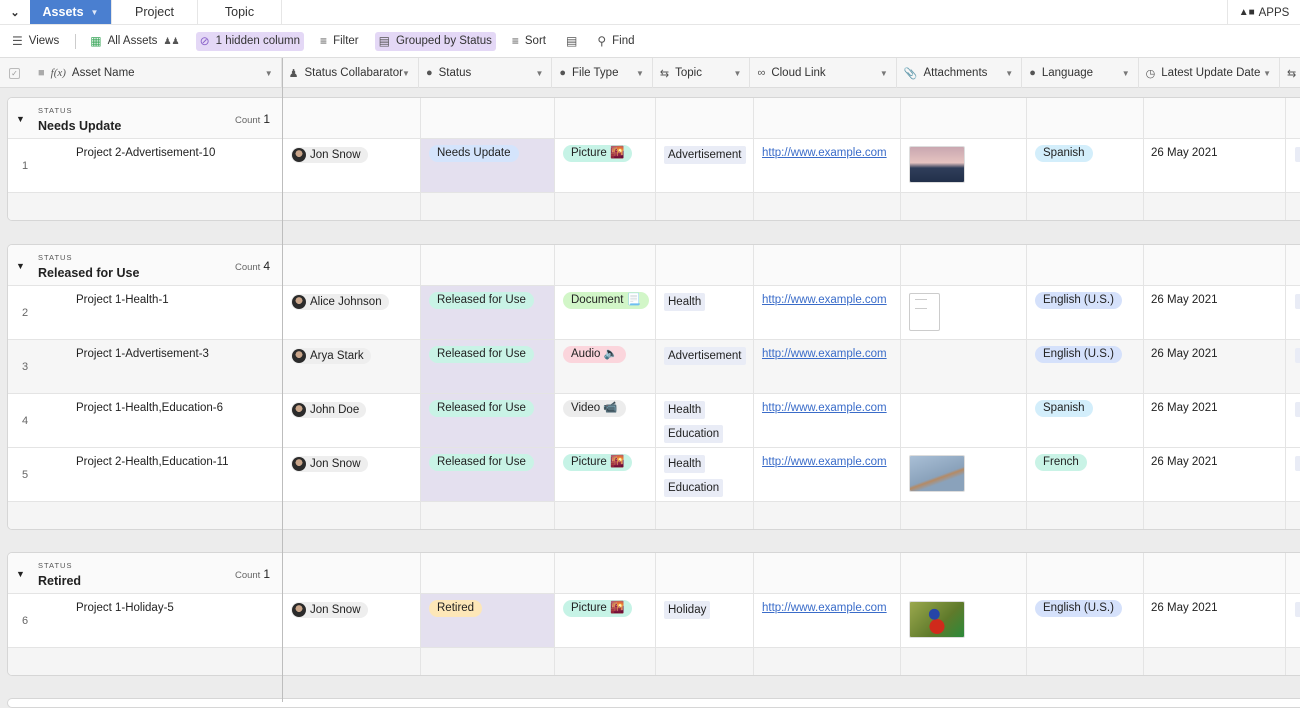 The width and height of the screenshot is (1300, 708). What do you see at coordinates (339, 41) in the screenshot?
I see `filter-button: ≡ Filter` at bounding box center [339, 41].